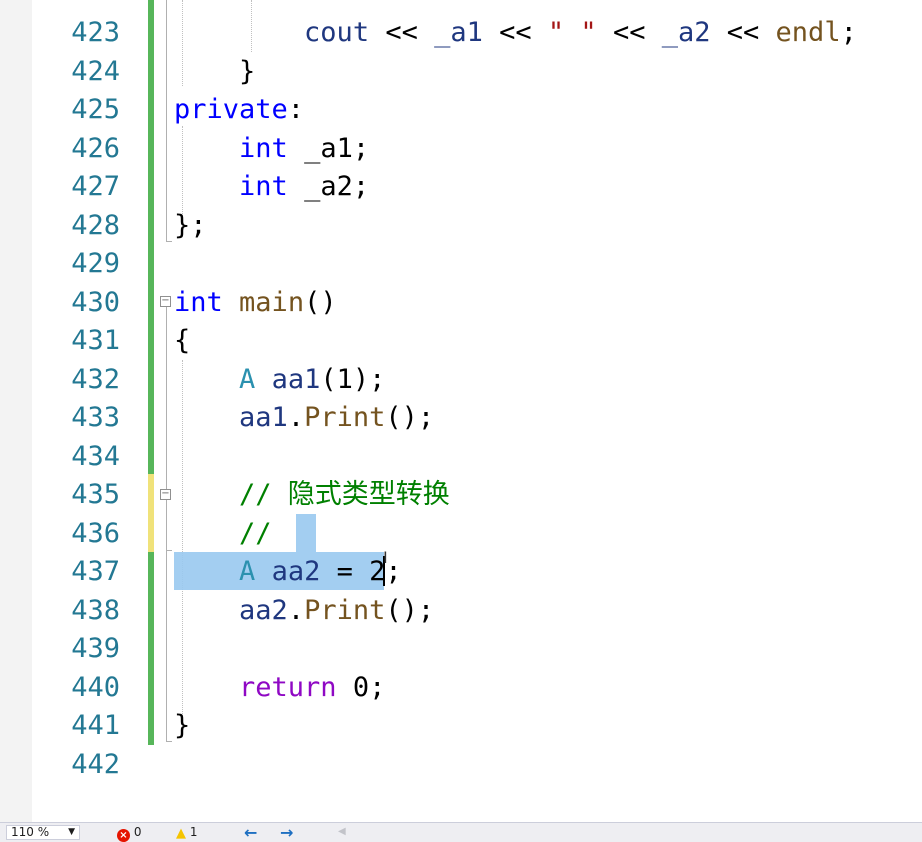 This screenshot has height=842, width=922. What do you see at coordinates (461, 418) in the screenshot?
I see `code-line: 433 aa1.Print();` at bounding box center [461, 418].